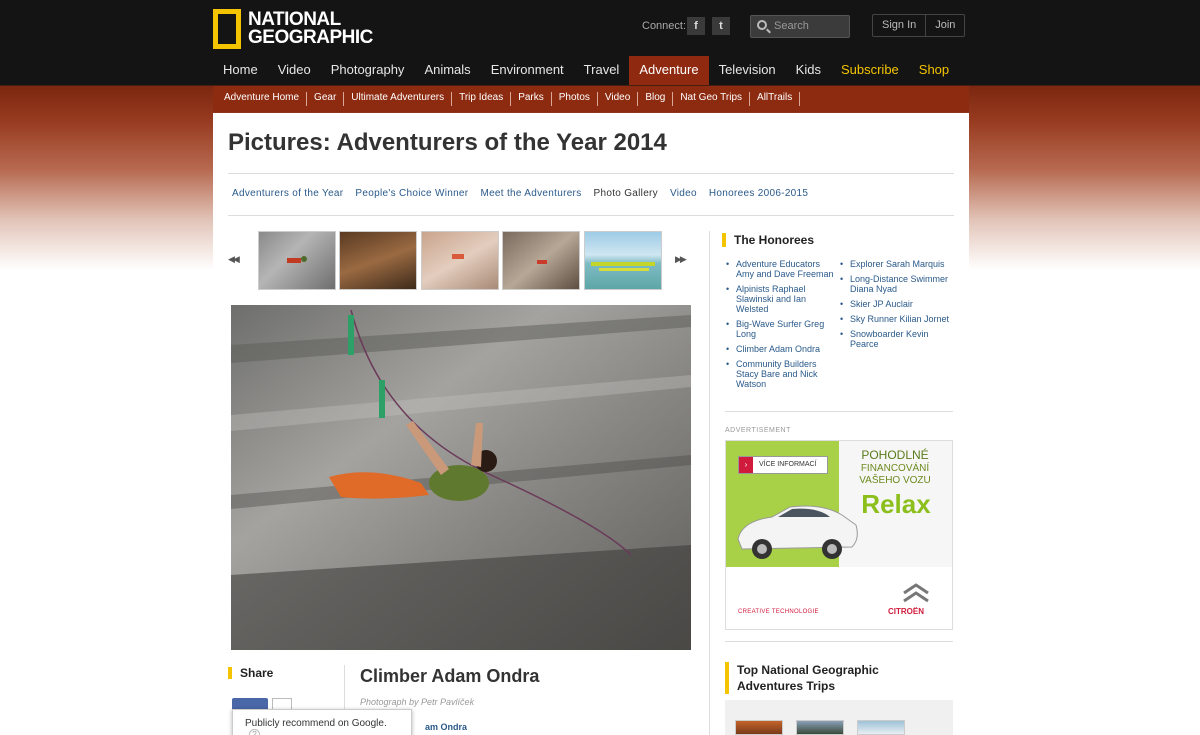 This screenshot has width=1200, height=735. Describe the element at coordinates (240, 70) in the screenshot. I see `nav-home: Home` at that location.